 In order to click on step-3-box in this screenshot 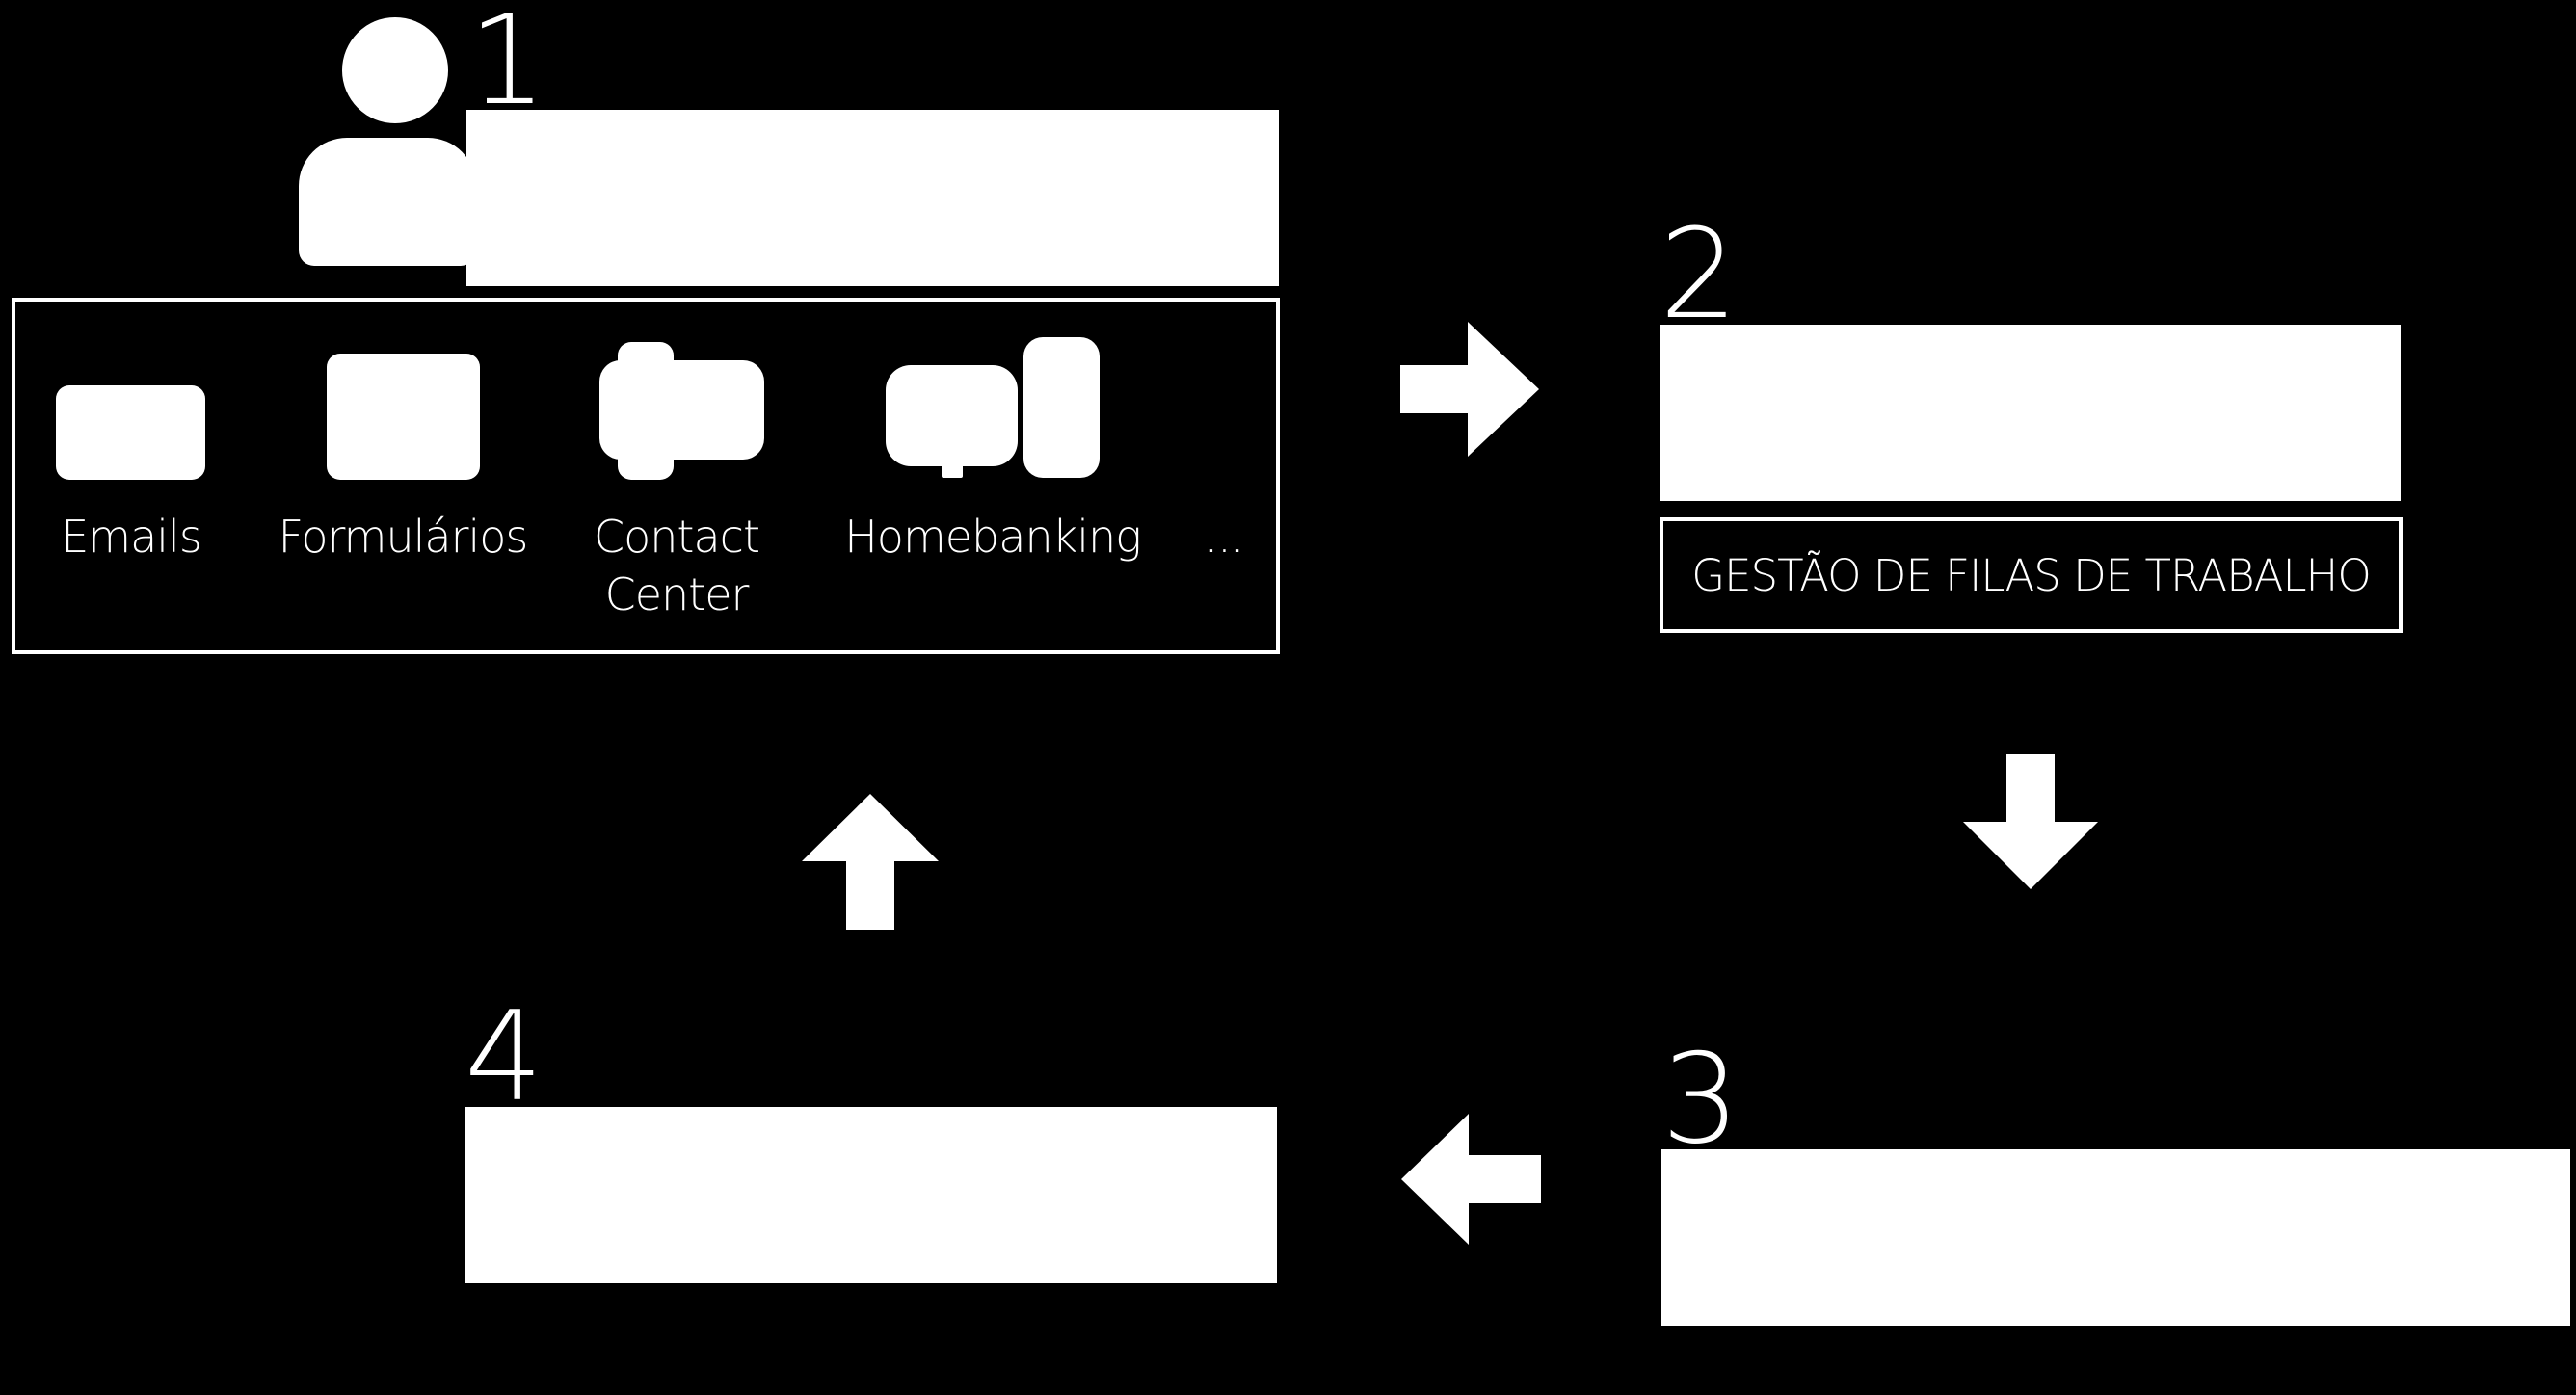, I will do `click(2115, 1237)`.